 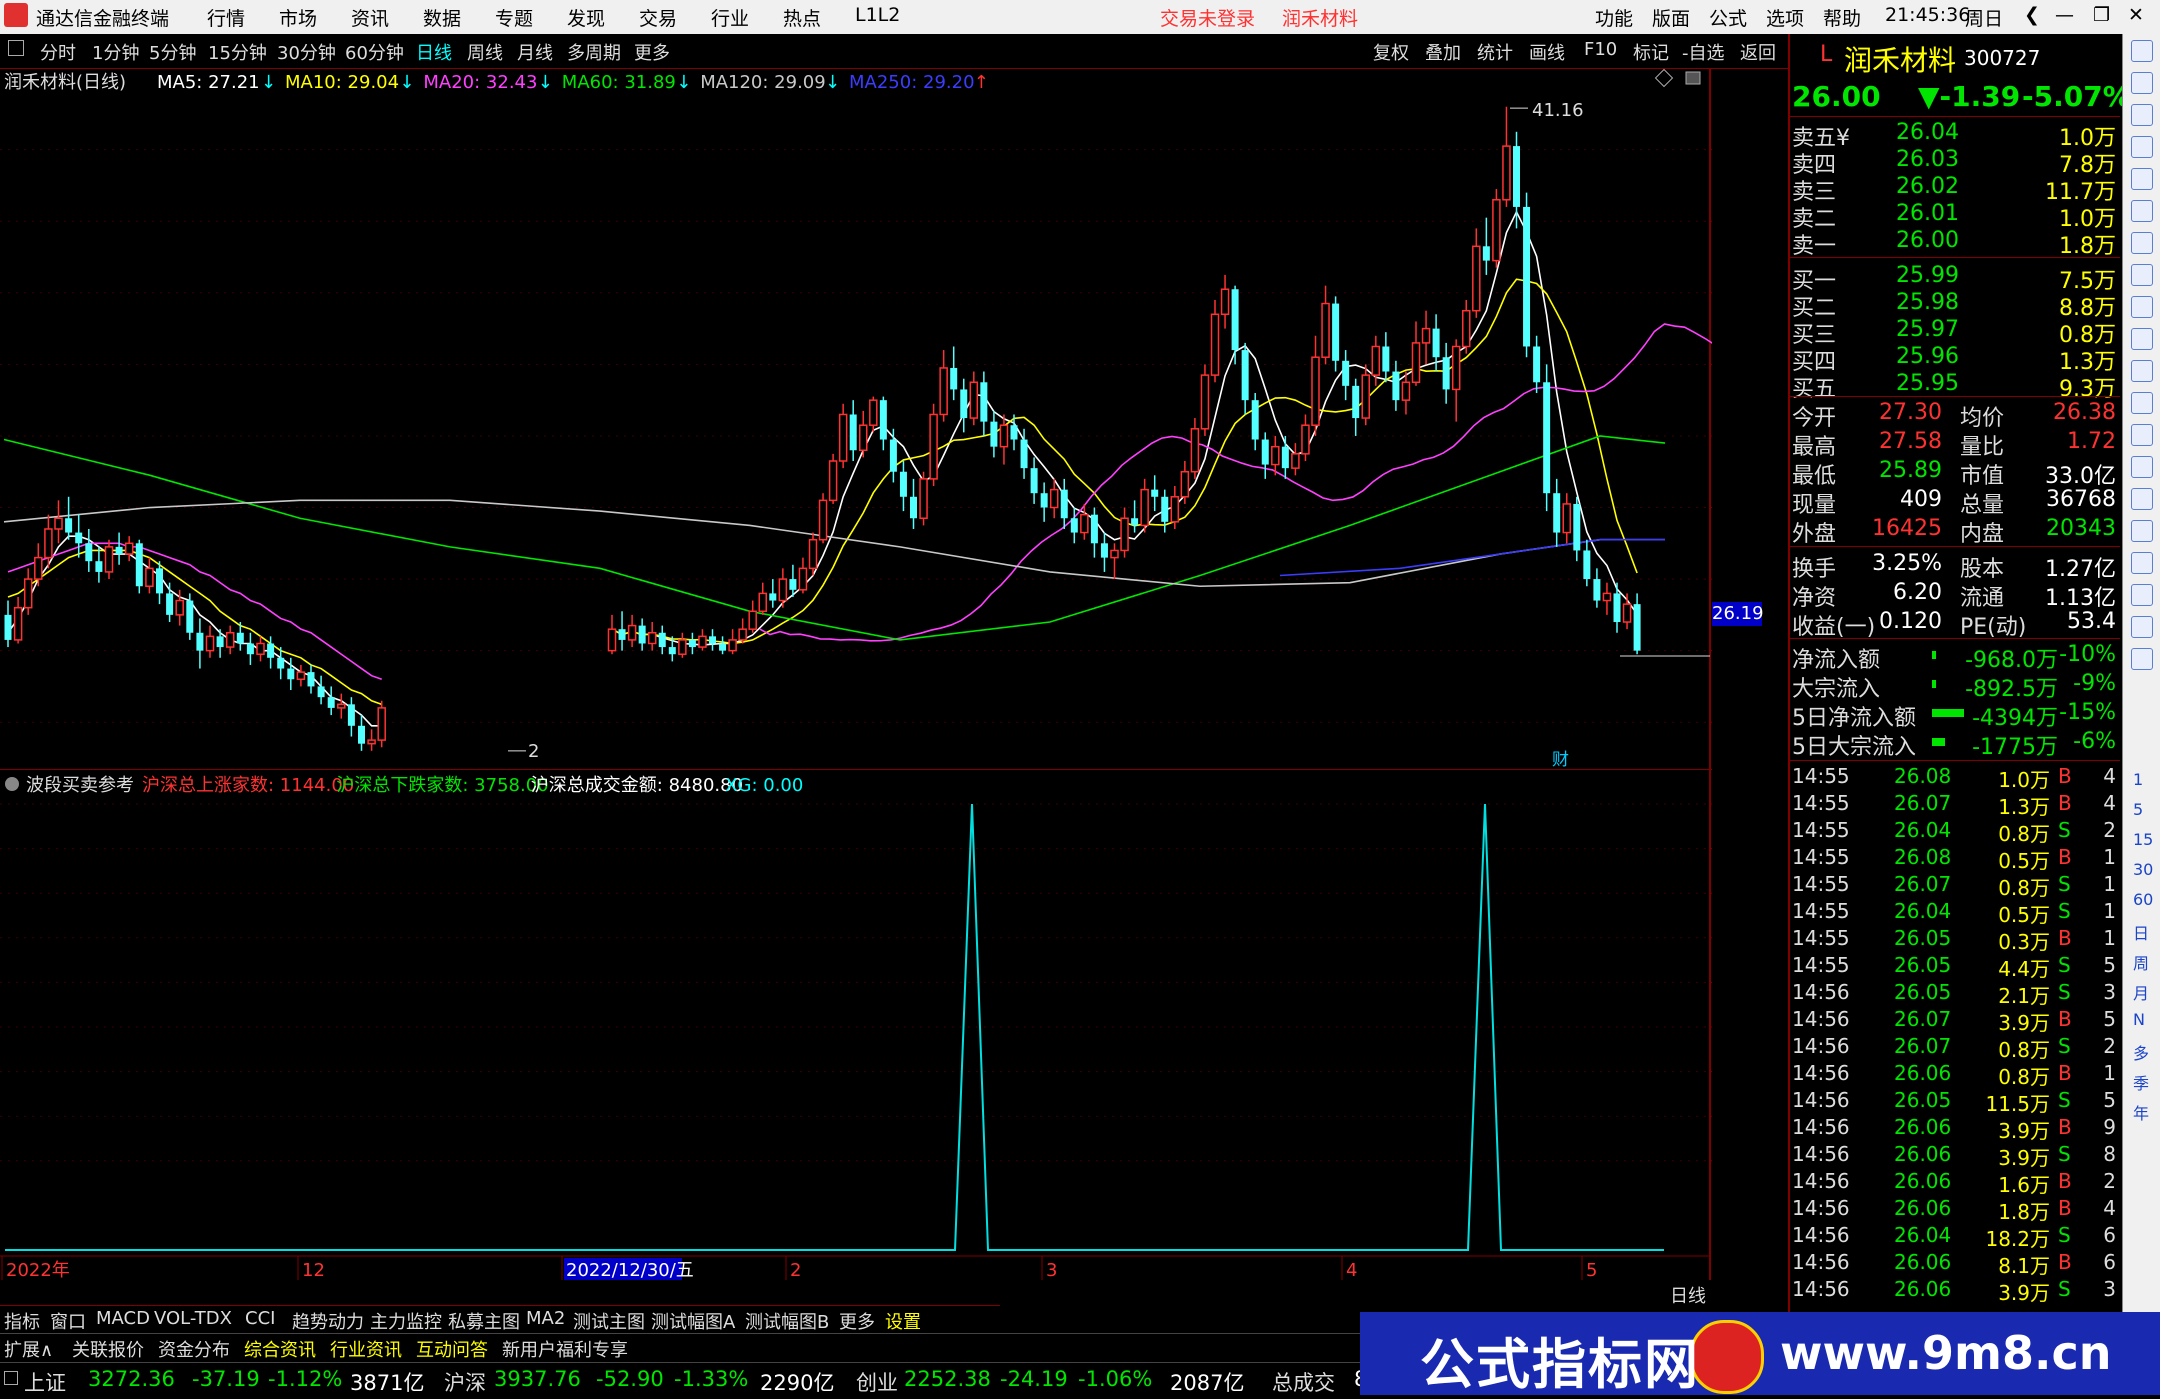 What do you see at coordinates (1758, 52) in the screenshot?
I see `btn-fanhui: 返回` at bounding box center [1758, 52].